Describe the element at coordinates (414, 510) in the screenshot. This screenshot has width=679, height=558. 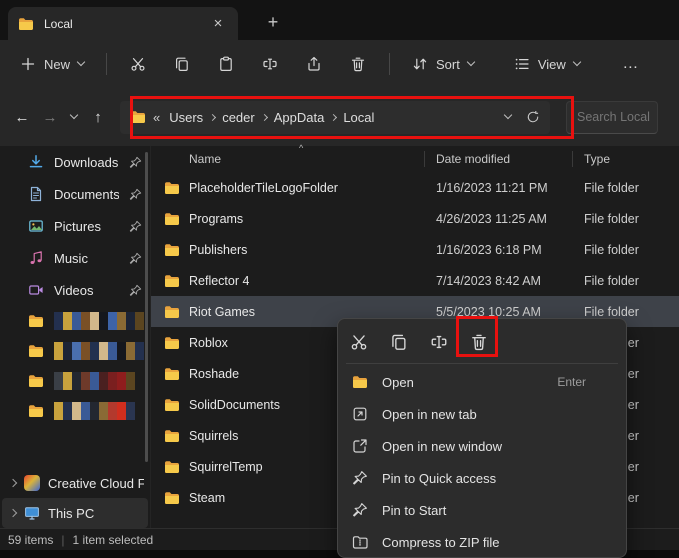
I see `menu-item-label: Pin to Start` at that location.